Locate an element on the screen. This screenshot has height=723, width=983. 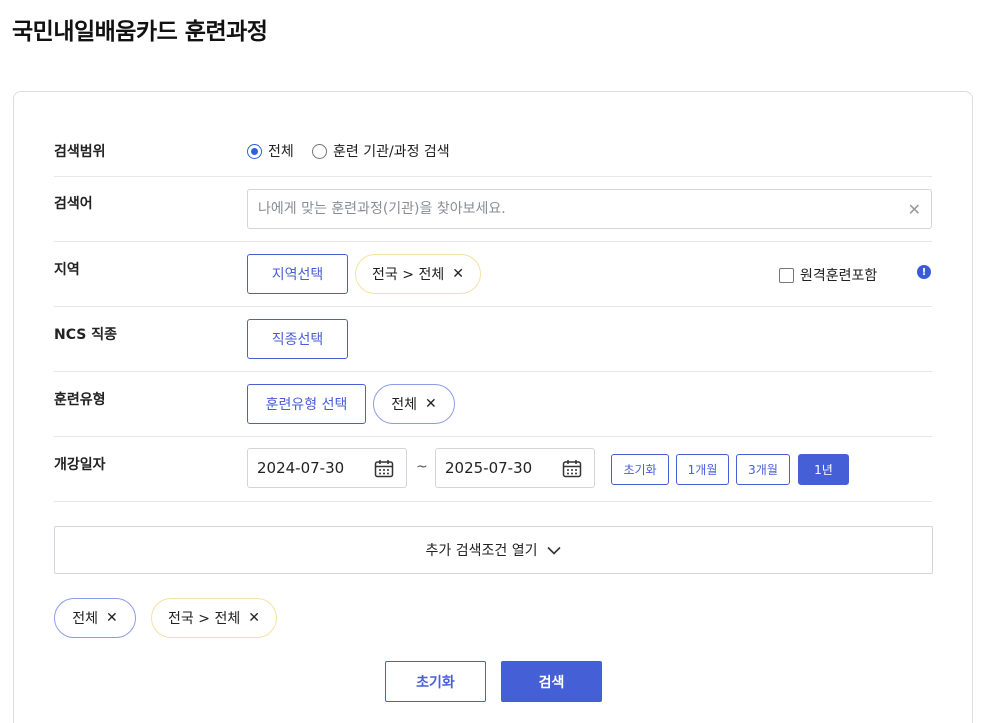
start-date-to-field: 2025-07-30 is located at coordinates (515, 468).